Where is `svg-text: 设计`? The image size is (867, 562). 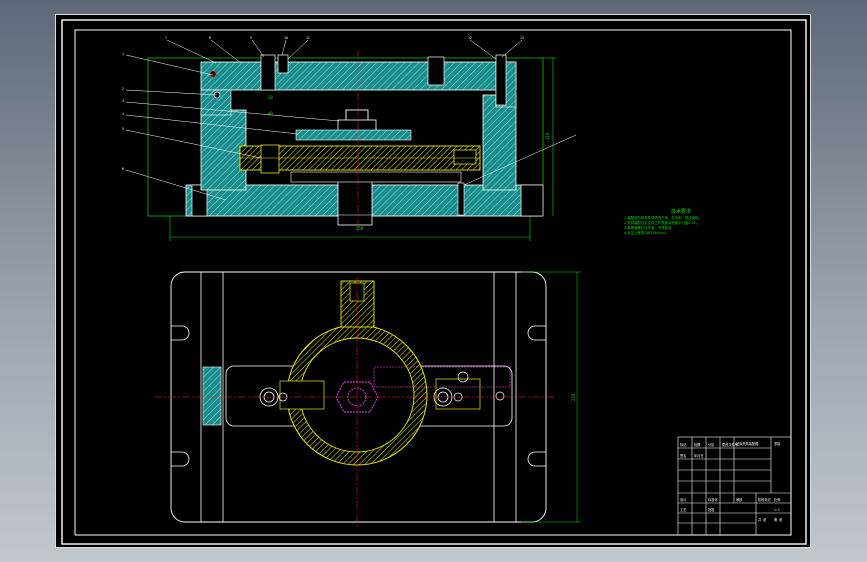
svg-text: 设计 is located at coordinates (683, 499).